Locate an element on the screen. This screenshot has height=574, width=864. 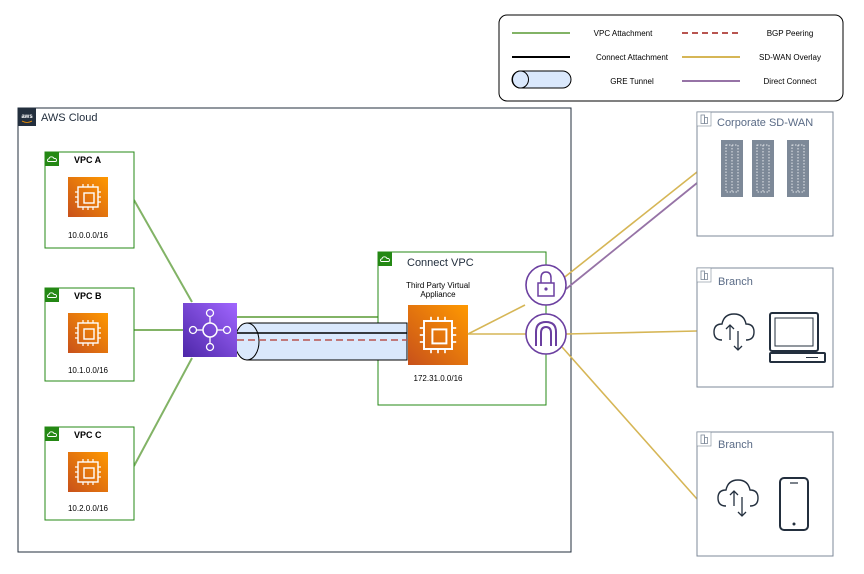
branch-1-label: Branch is located at coordinates (735, 282).